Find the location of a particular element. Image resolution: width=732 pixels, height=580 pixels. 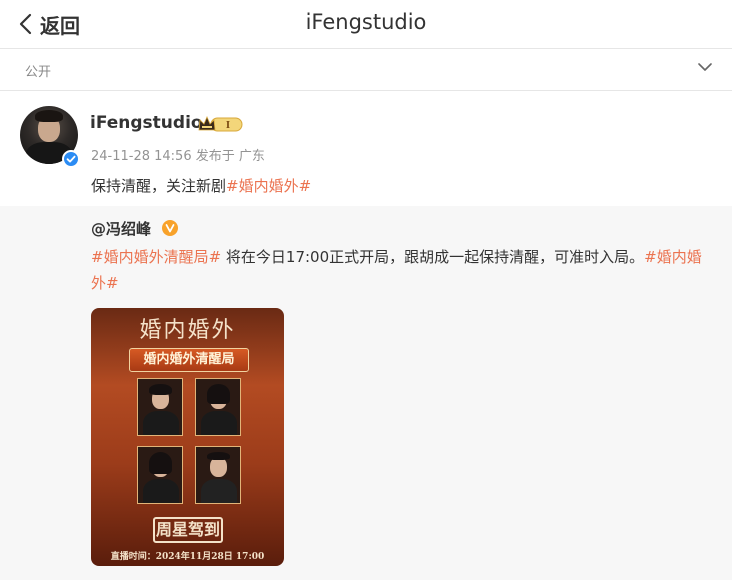

post-meta: 24-11-28 14:56 发布于 广东 is located at coordinates (178, 154).